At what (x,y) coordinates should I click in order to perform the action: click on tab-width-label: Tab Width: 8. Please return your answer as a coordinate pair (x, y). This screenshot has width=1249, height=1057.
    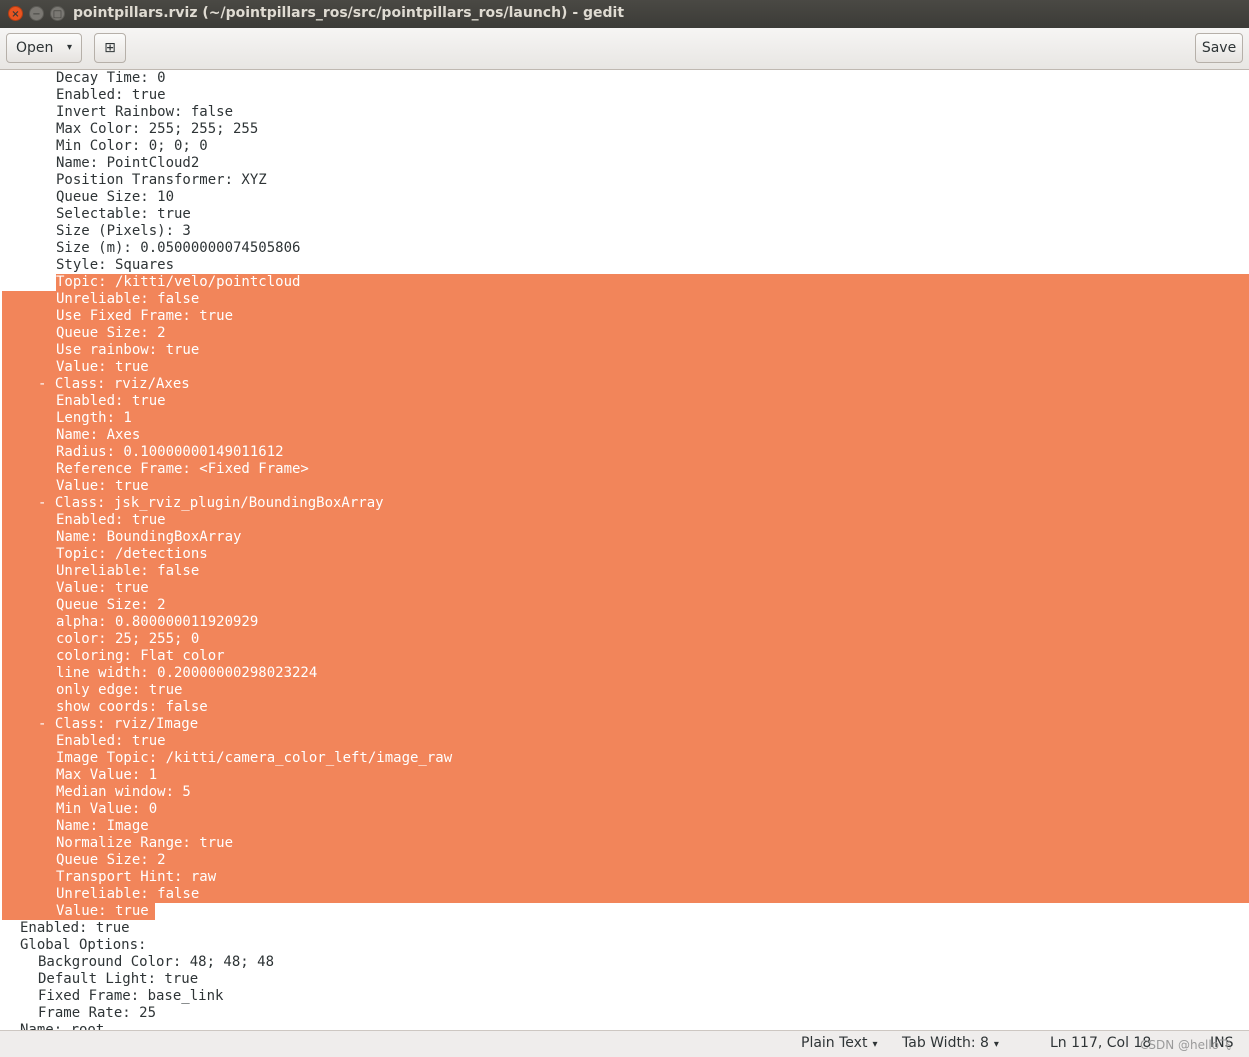
    Looking at the image, I should click on (945, 1043).